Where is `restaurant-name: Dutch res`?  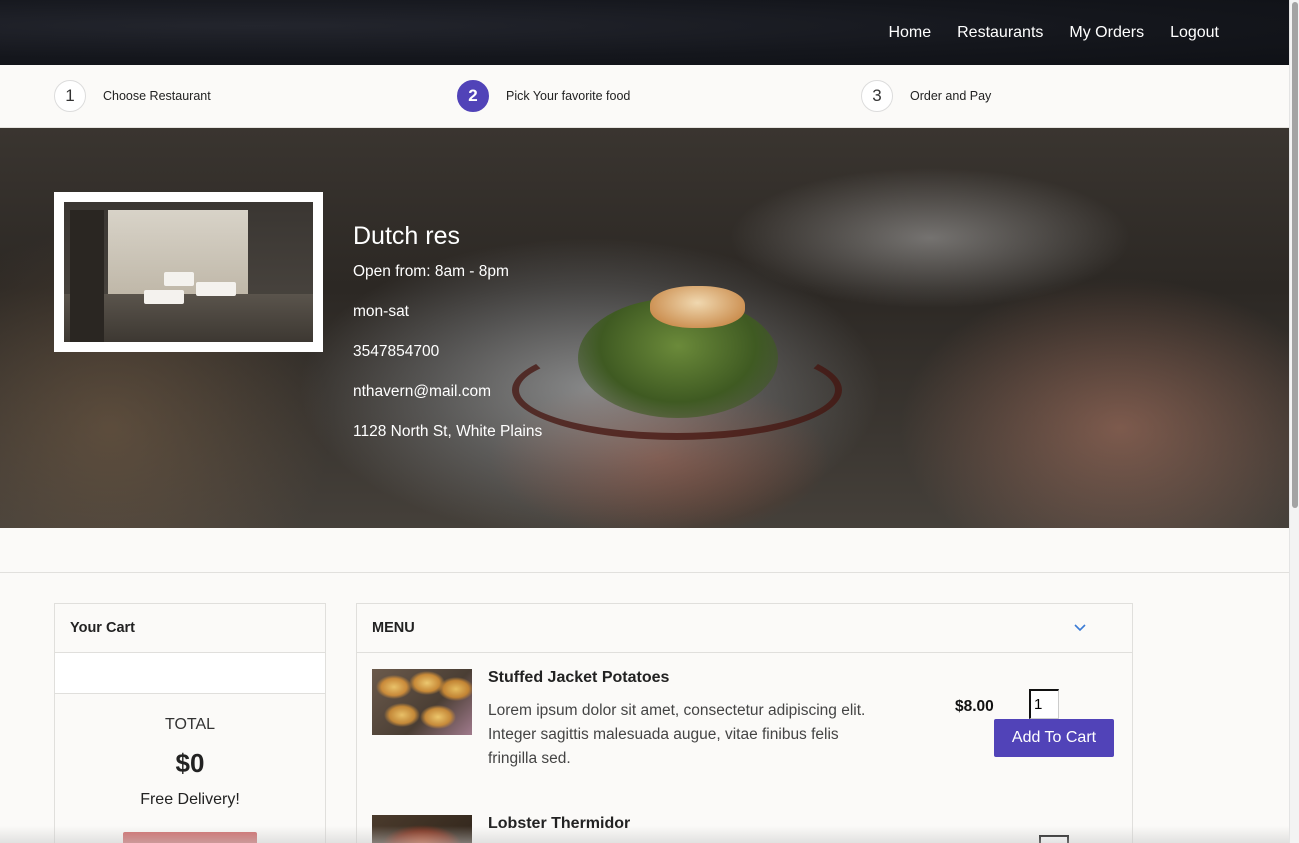 restaurant-name: Dutch res is located at coordinates (406, 236).